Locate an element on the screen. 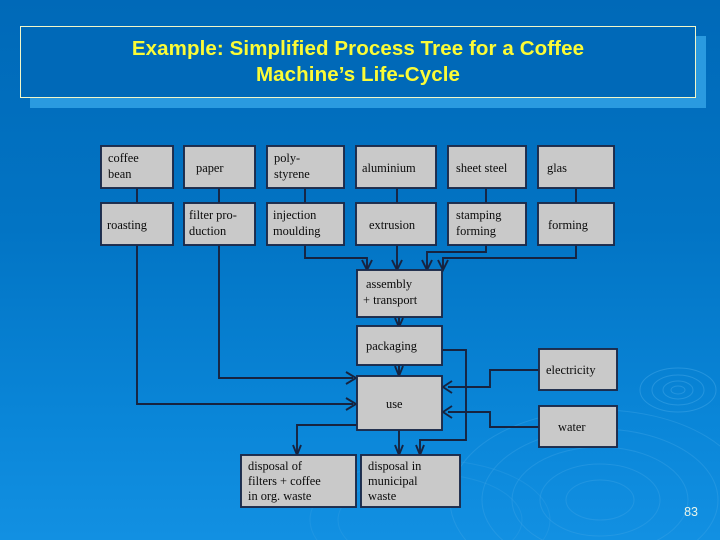 This screenshot has height=540, width=720. edge-roasting-use is located at coordinates (244, 325).